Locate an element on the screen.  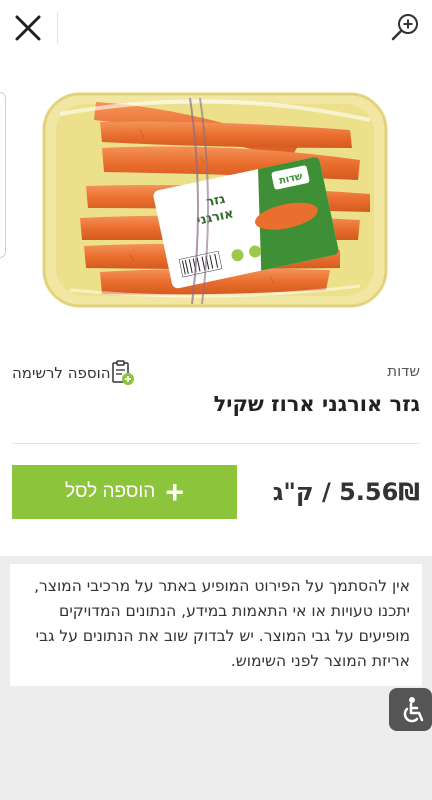
product-brand: שדות is located at coordinates (403, 371).